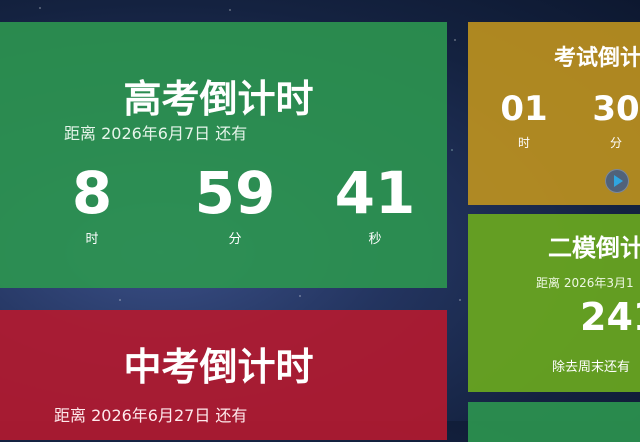 This screenshot has width=640, height=442. I want to click on gaokao-hours: 8 时, so click(92, 205).